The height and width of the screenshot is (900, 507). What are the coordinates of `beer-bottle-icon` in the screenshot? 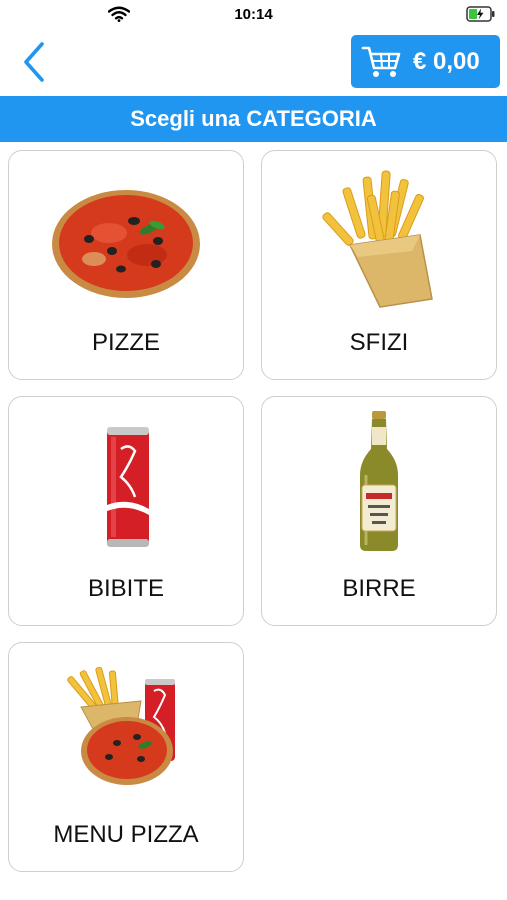 It's located at (379, 481).